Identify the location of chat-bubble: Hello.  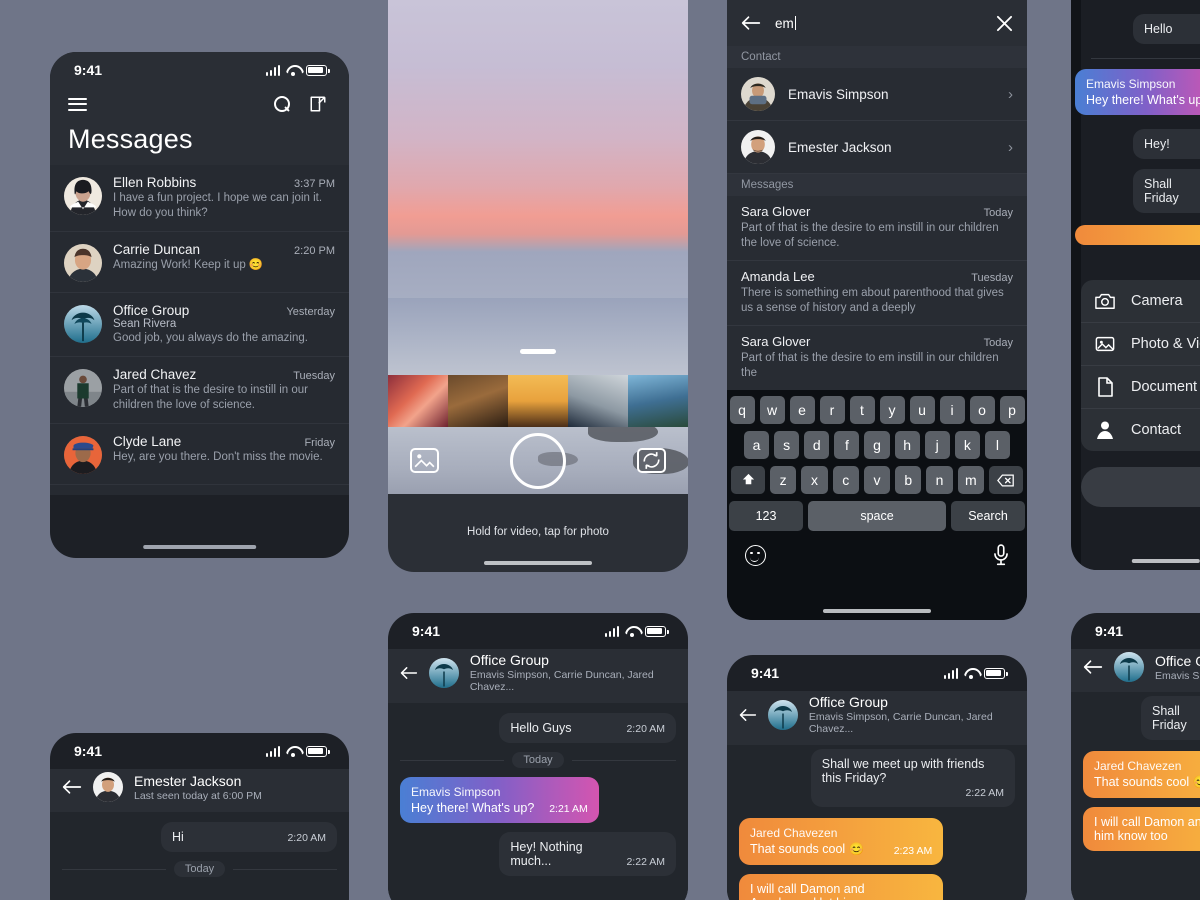
(1166, 29).